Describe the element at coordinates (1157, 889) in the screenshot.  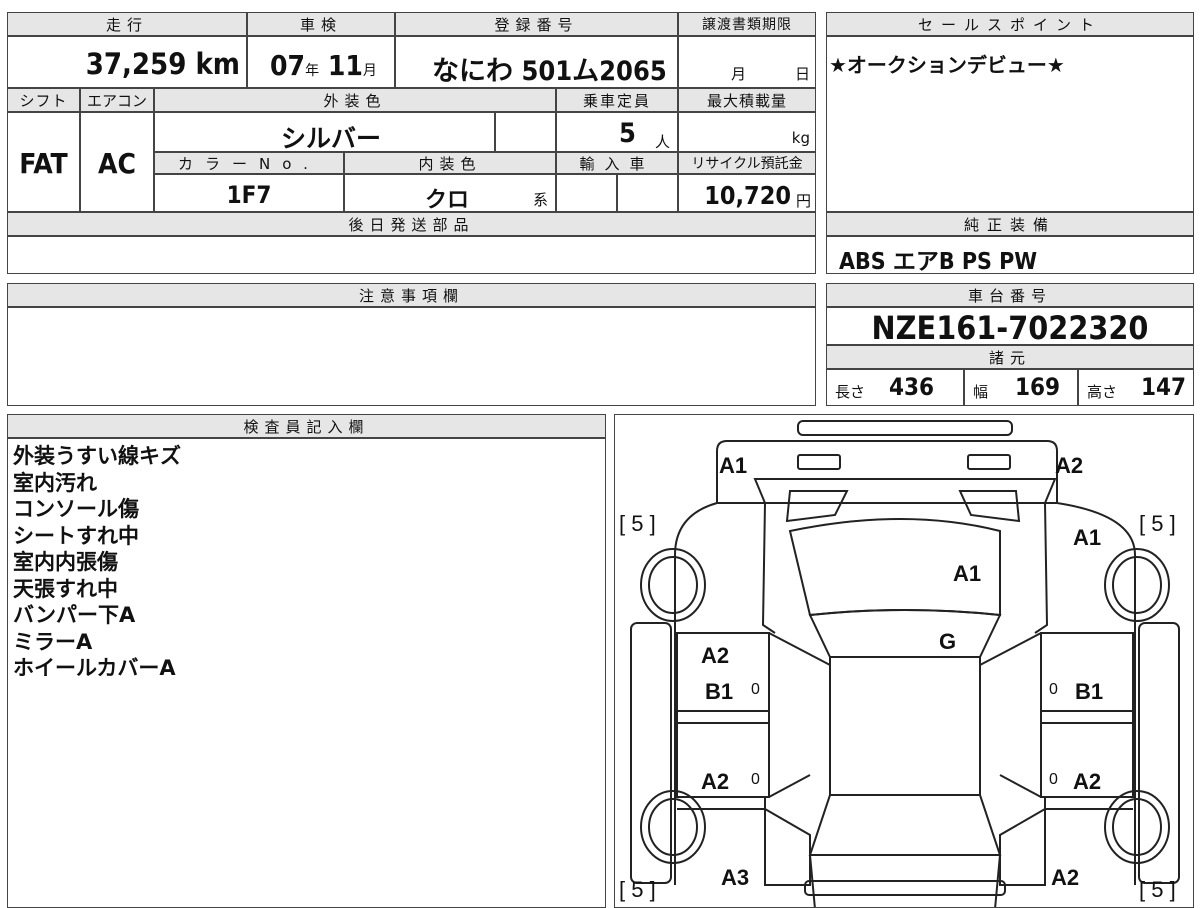
I see `tire-rear-right-label: [ 5 ]` at that location.